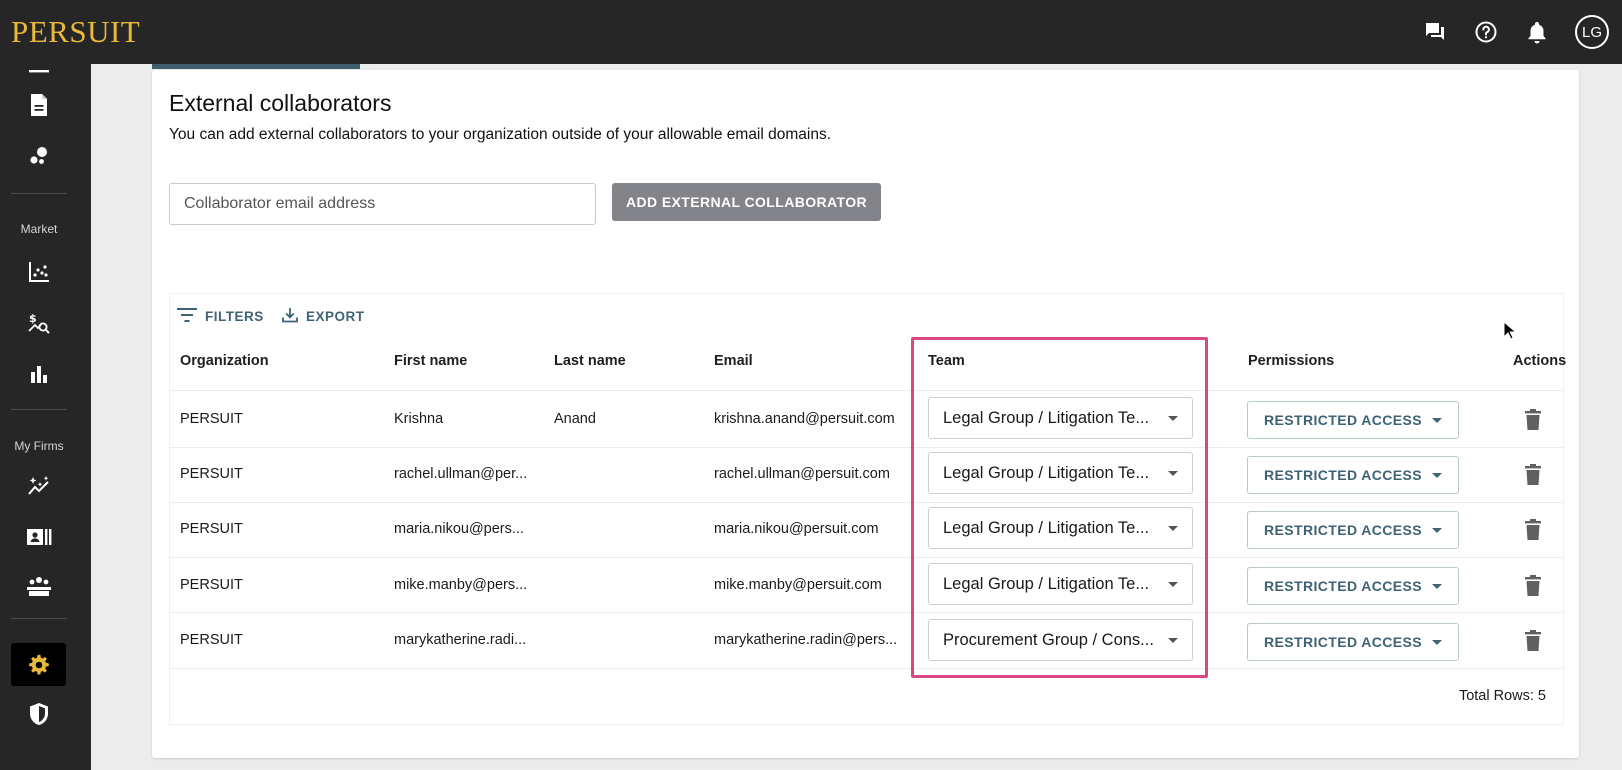 The image size is (1622, 770). What do you see at coordinates (39, 587) in the screenshot?
I see `team-icon` at bounding box center [39, 587].